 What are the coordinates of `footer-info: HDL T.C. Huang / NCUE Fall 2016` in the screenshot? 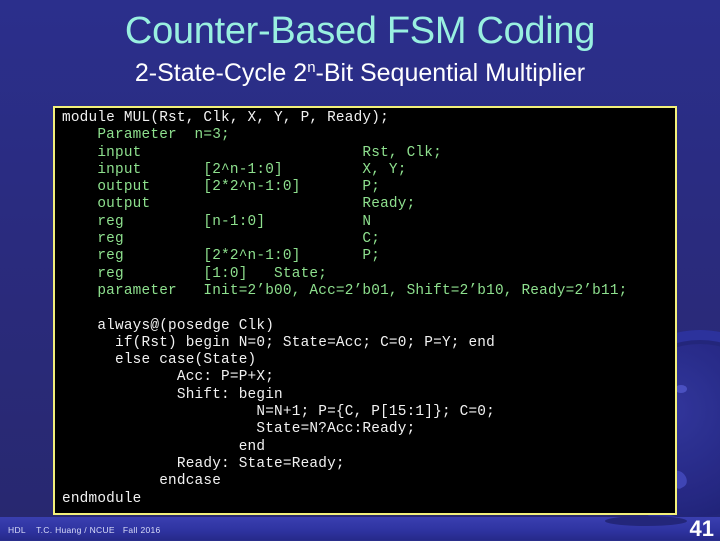 It's located at (84, 530).